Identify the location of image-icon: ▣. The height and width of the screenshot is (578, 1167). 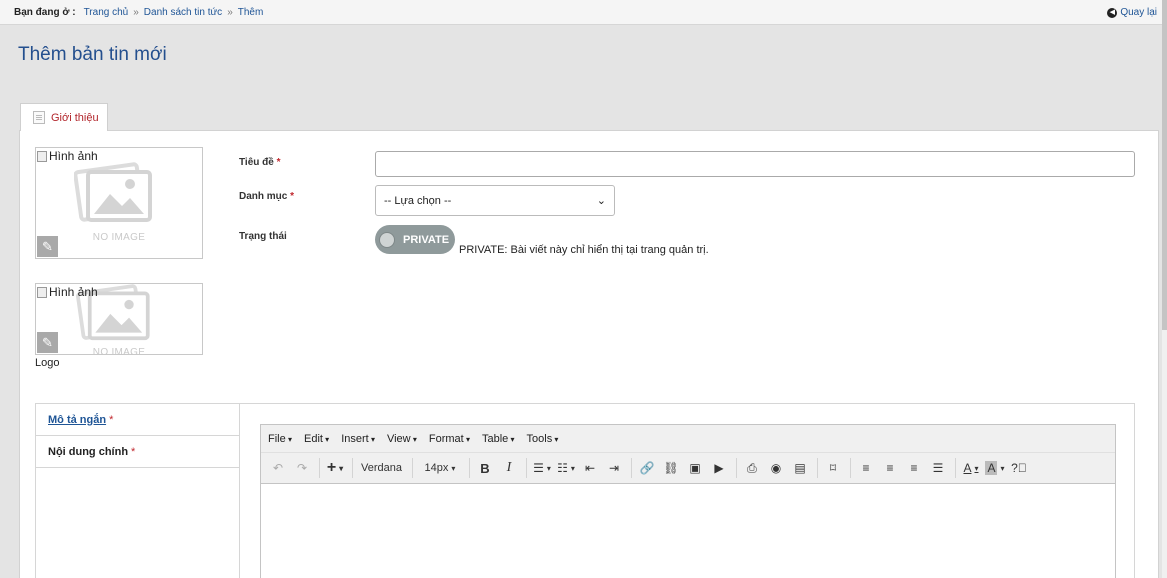
(695, 468).